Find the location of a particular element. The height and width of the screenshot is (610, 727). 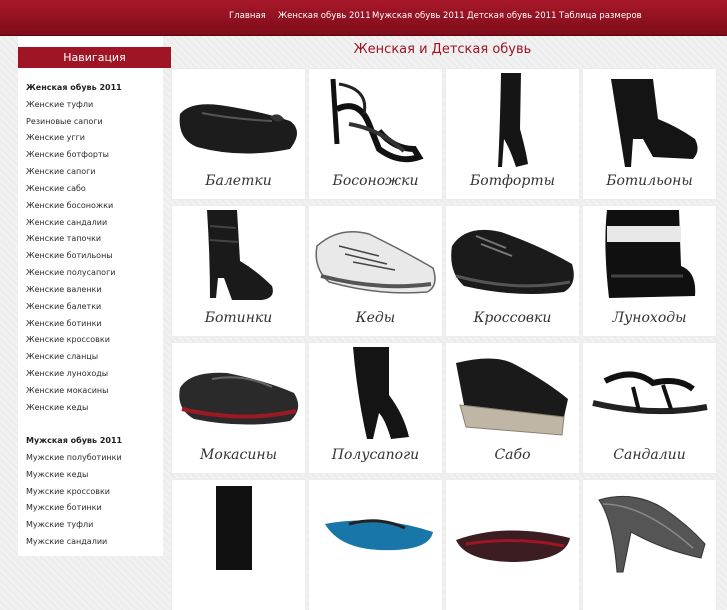

trainer-icon is located at coordinates (512, 261).